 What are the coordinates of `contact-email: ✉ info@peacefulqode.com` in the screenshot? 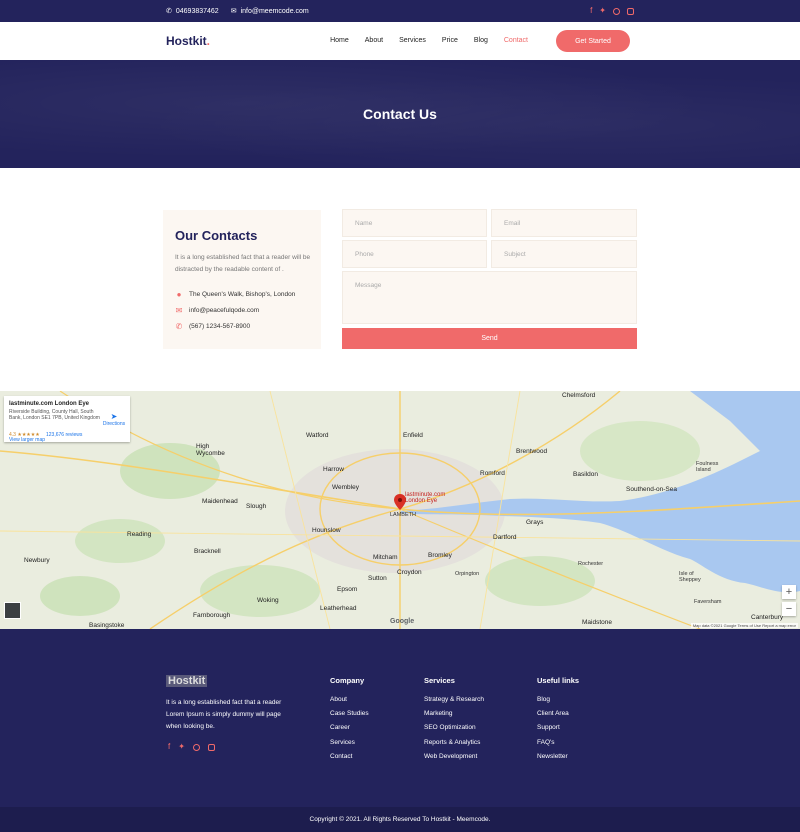 It's located at (217, 310).